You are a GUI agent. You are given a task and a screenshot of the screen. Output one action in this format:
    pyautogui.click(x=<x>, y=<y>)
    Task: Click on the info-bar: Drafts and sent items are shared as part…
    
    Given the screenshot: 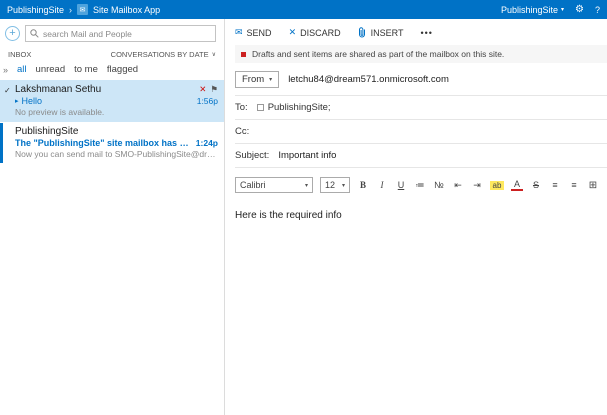 What is the action you would take?
    pyautogui.click(x=421, y=54)
    